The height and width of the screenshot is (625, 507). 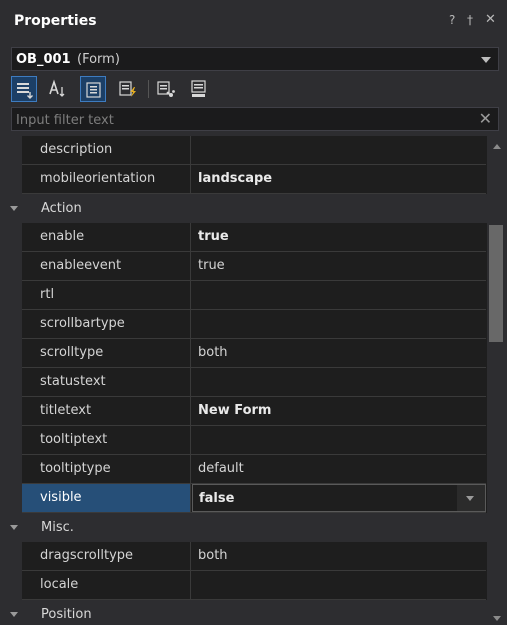 I want to click on property-row: statustext, so click(x=244, y=382).